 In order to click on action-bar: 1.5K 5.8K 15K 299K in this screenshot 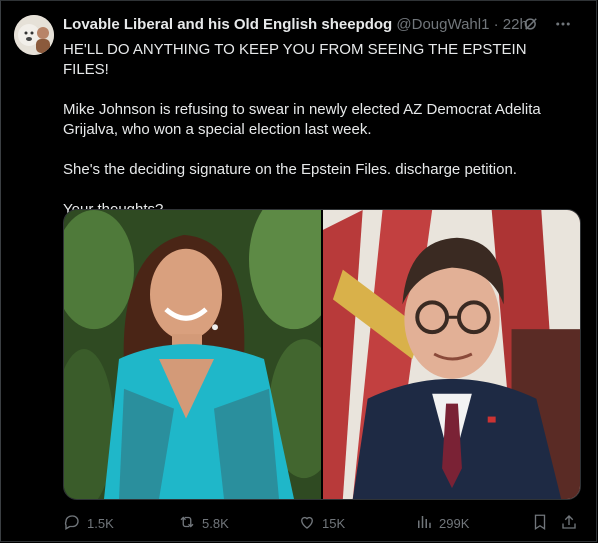, I will do `click(323, 523)`.